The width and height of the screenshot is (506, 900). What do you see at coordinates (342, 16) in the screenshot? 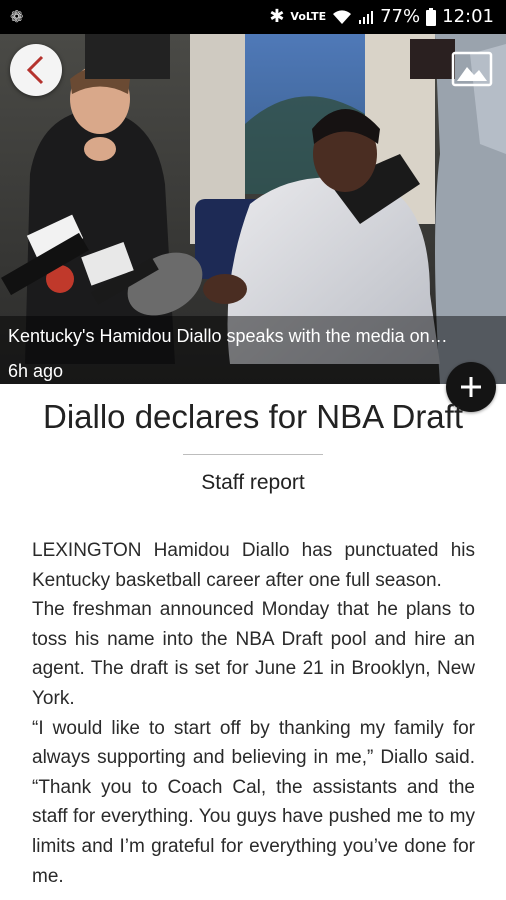
I see `wifi-icon` at bounding box center [342, 16].